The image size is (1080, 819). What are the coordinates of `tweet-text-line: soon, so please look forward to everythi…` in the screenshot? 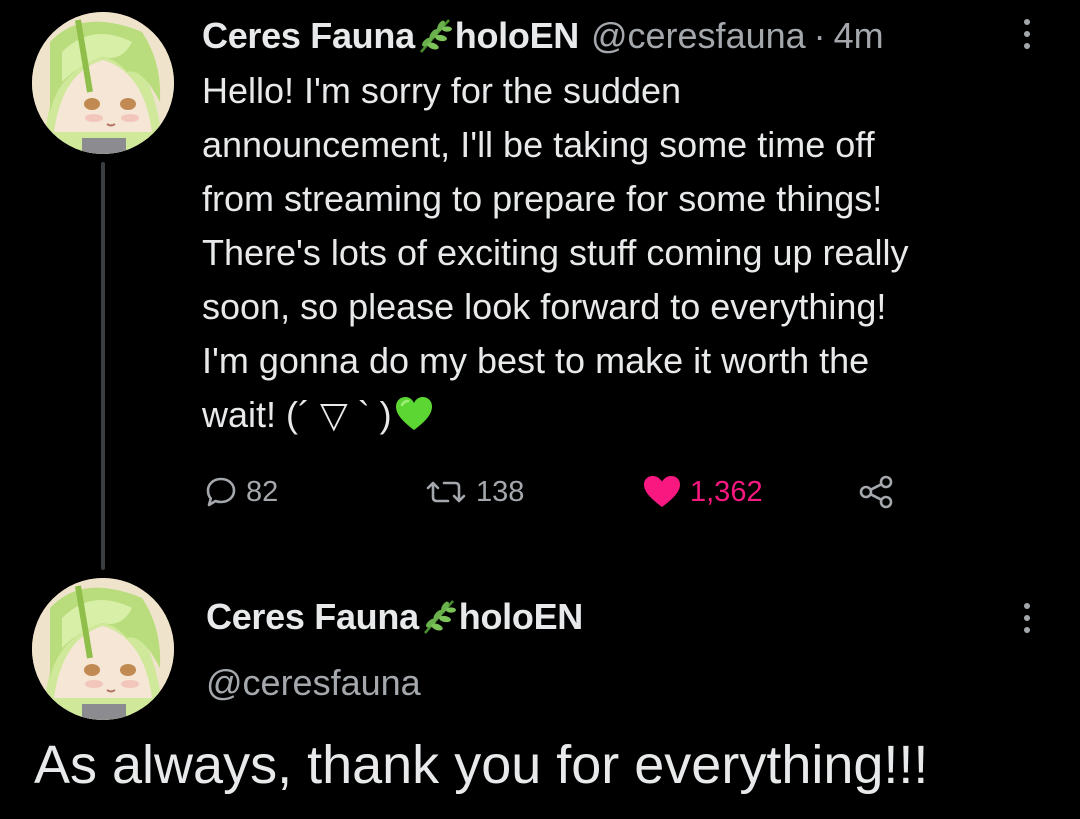 It's located at (544, 306).